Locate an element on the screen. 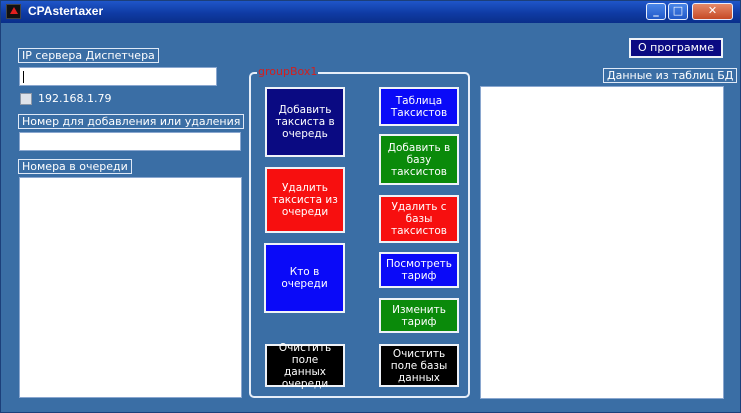 This screenshot has width=741, height=413. text-caret is located at coordinates (23, 77).